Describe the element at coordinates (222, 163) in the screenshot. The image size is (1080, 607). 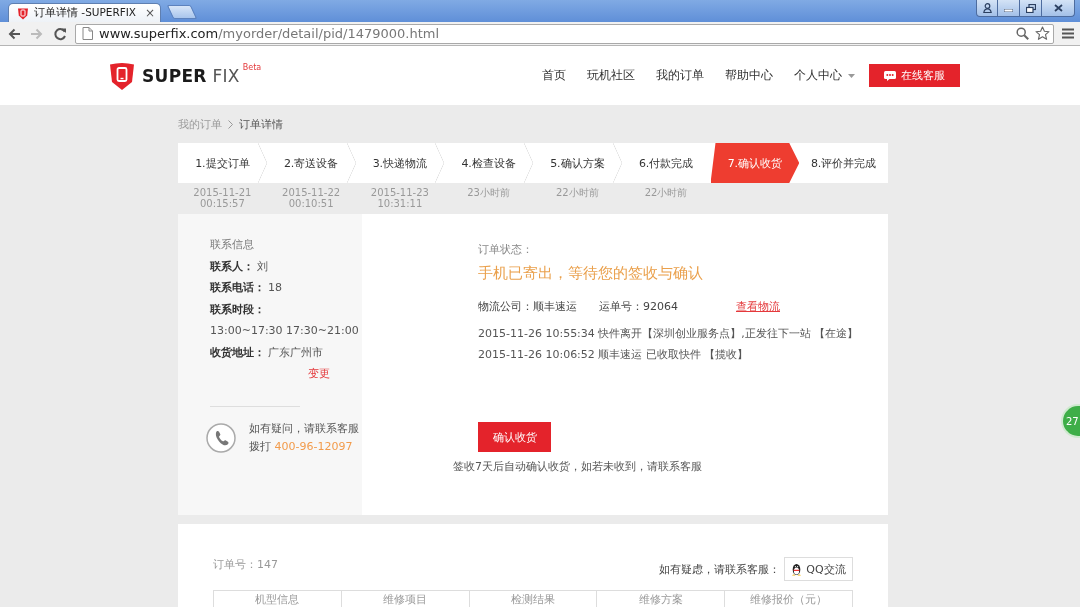
I see `progress-step: 1.提交订单` at that location.